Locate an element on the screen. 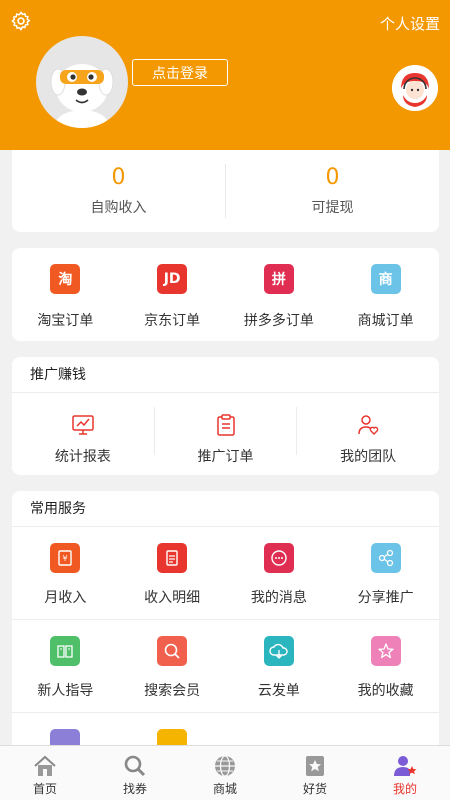 The width and height of the screenshot is (450, 800). gear-icon is located at coordinates (21, 21).